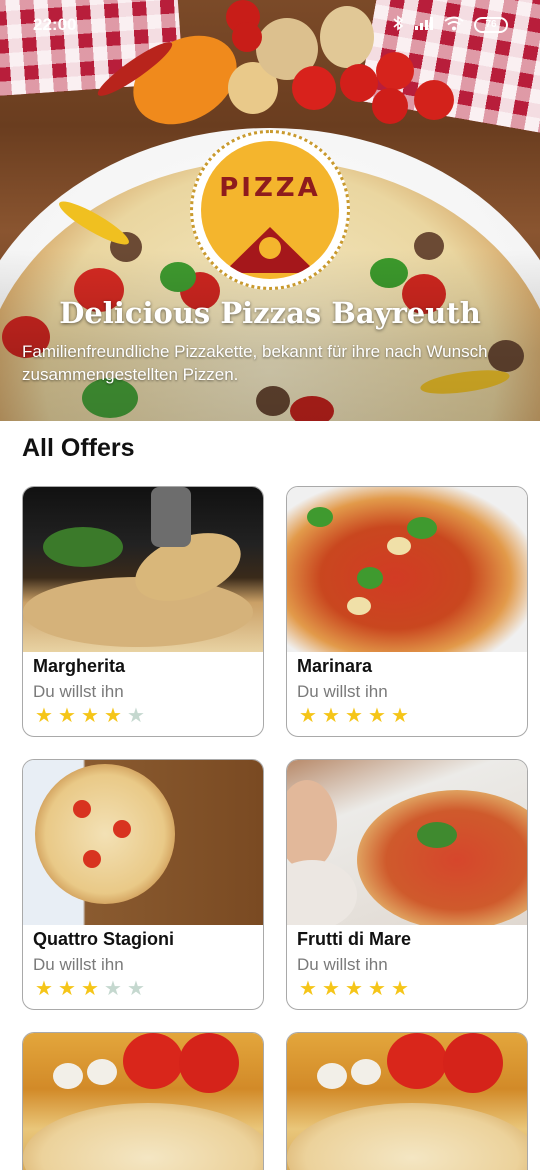  I want to click on offer-card-marinara: Marinara Du willst ihn ★ ★ ★ ★ ★, so click(407, 611).